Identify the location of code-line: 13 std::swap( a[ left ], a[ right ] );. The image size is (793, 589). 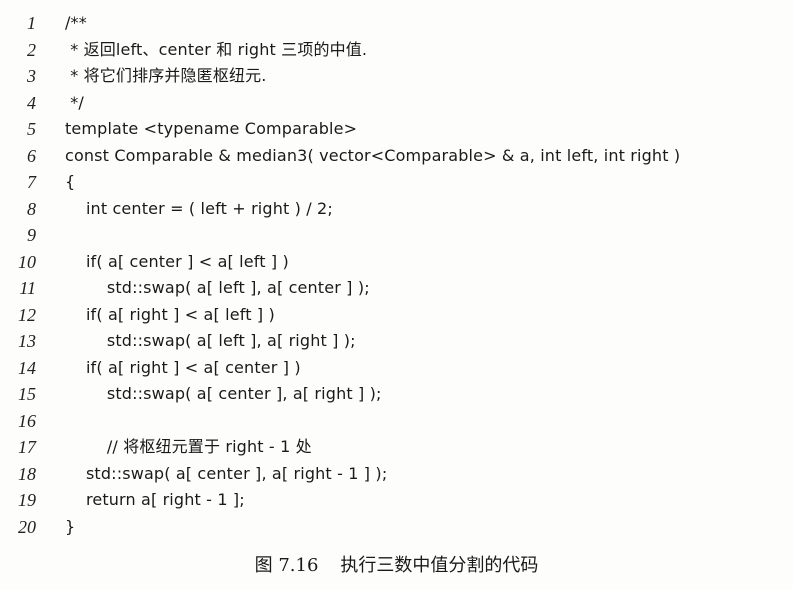
(396, 341).